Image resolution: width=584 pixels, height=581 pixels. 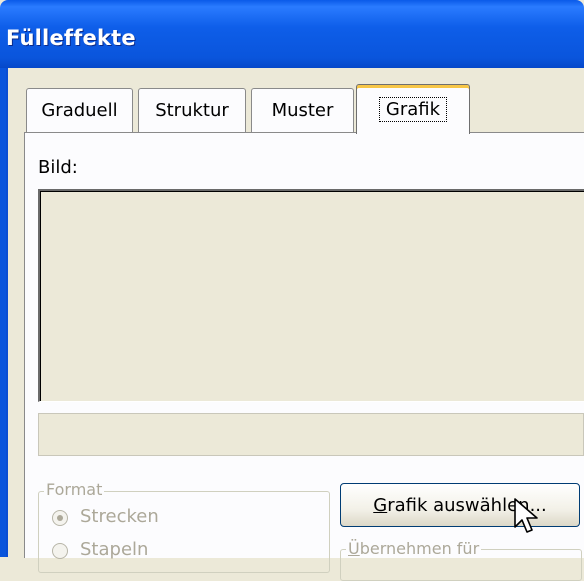 What do you see at coordinates (184, 532) in the screenshot?
I see `format-group` at bounding box center [184, 532].